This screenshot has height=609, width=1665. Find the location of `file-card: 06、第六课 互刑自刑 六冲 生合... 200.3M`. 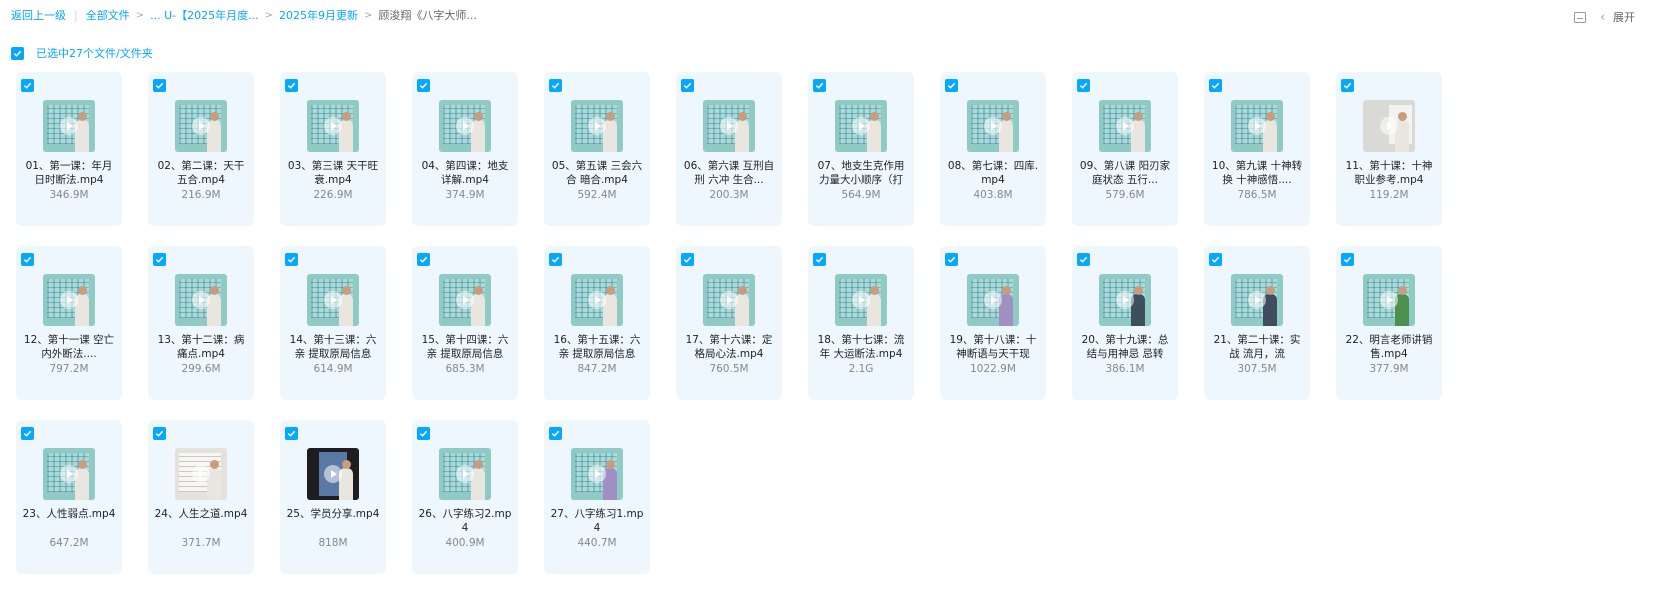

file-card: 06、第六课 互刑自刑 六冲 生合... 200.3M is located at coordinates (729, 149).